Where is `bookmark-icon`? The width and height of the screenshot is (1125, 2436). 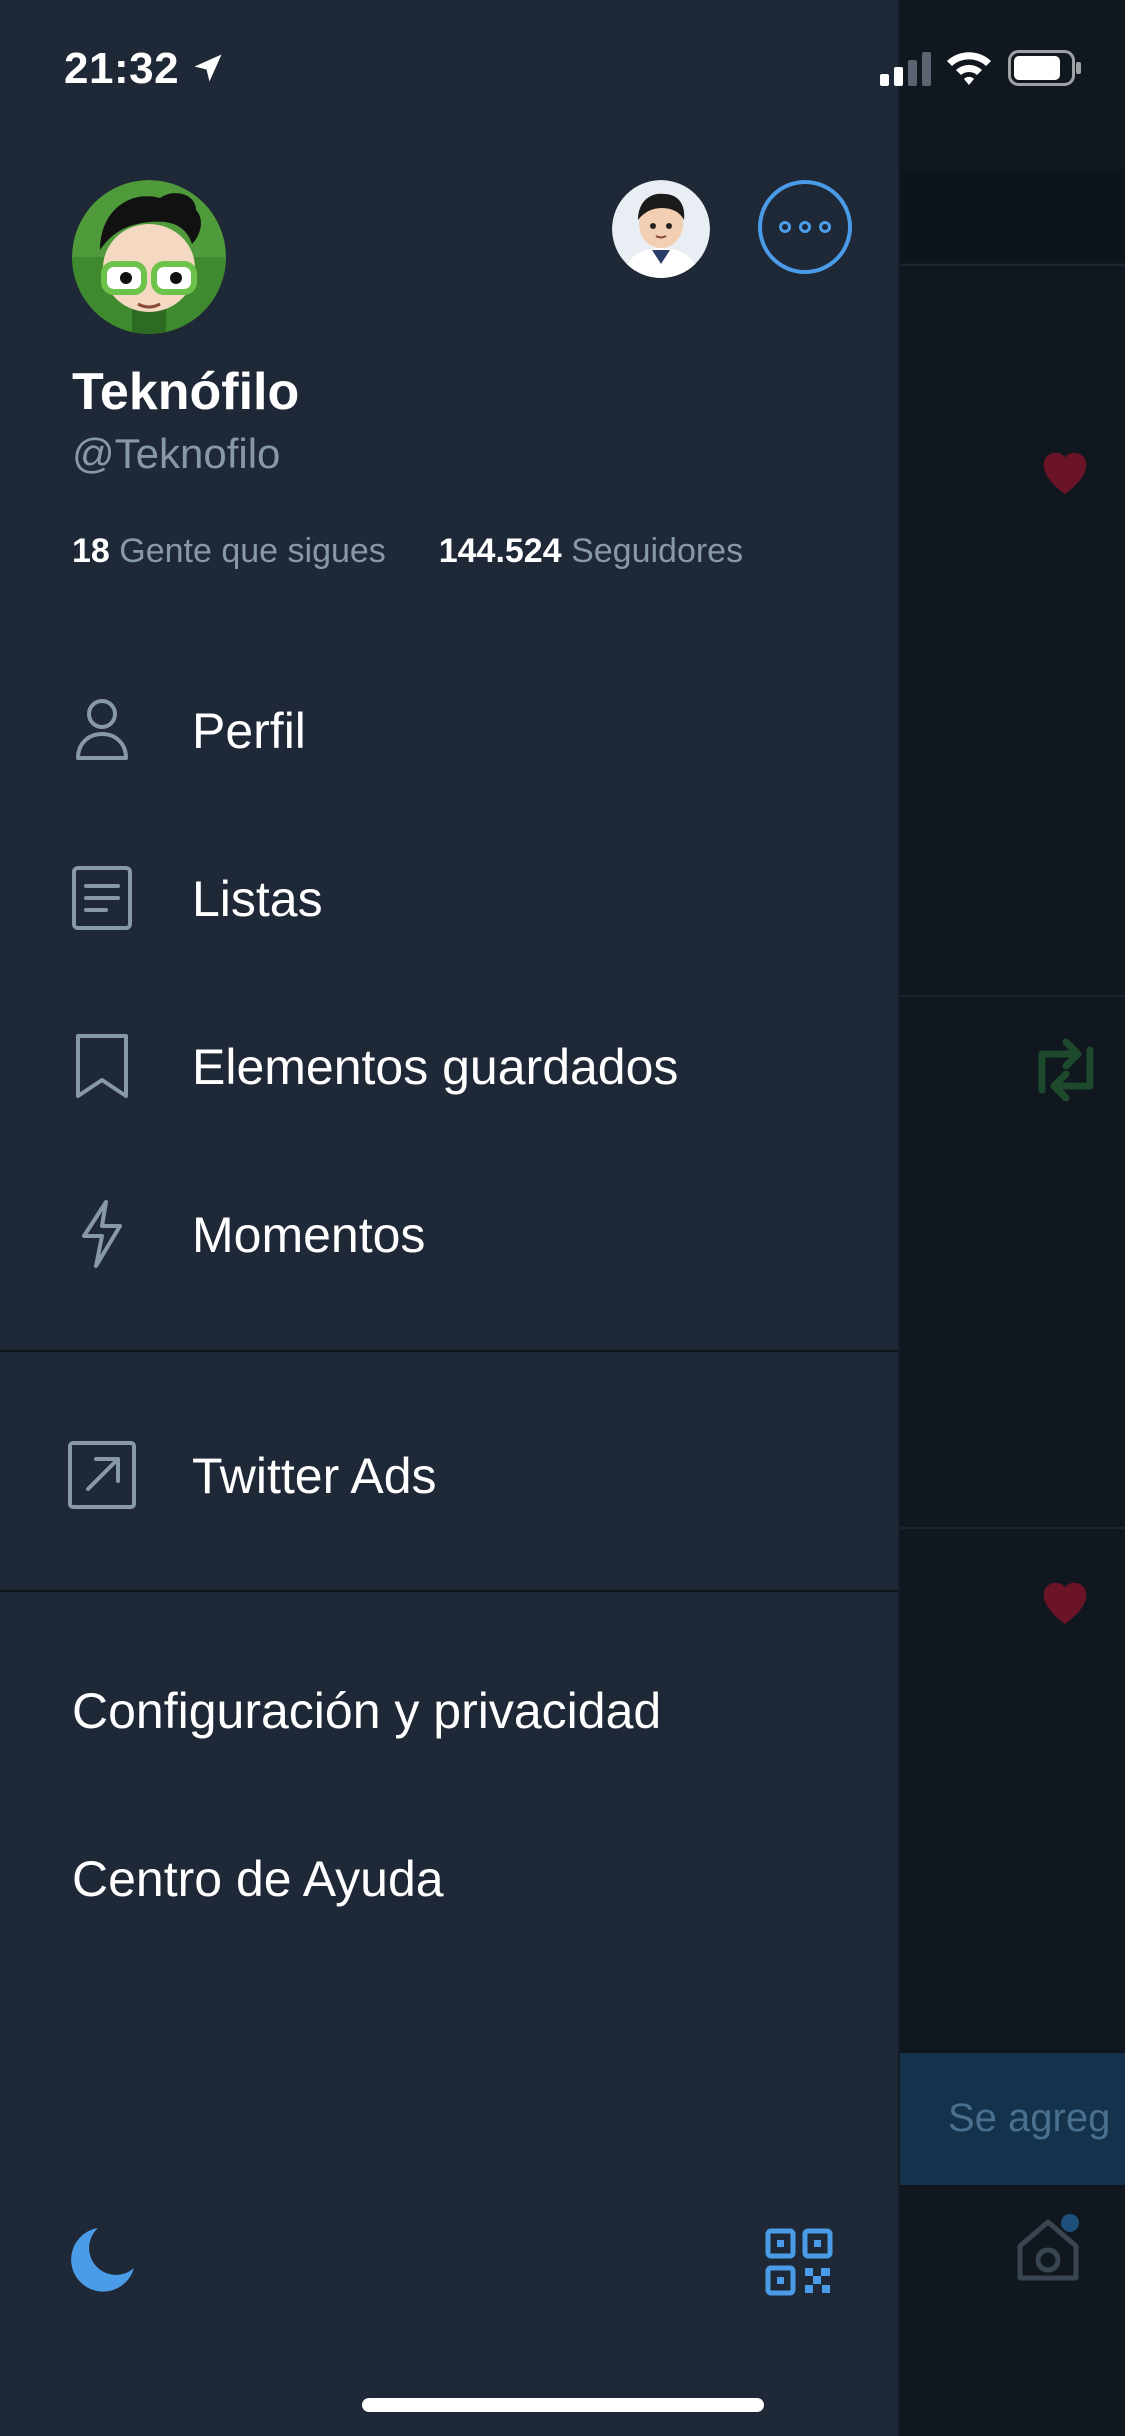
bookmark-icon is located at coordinates (102, 1066).